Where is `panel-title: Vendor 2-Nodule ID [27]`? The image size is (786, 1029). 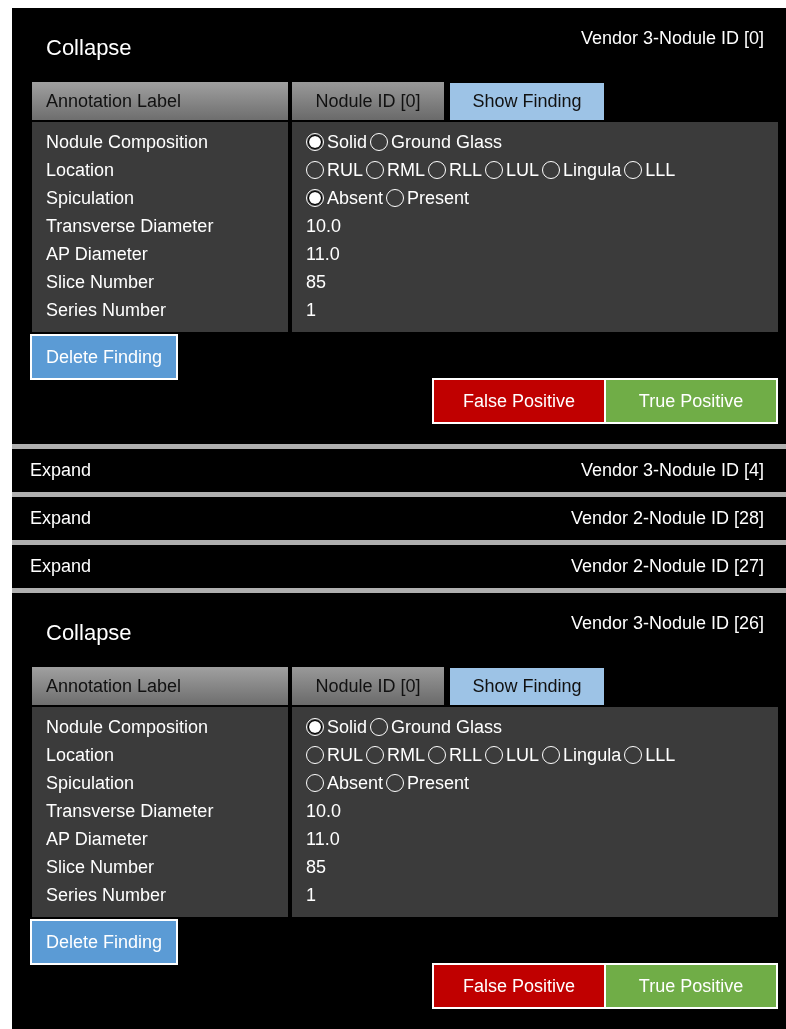 panel-title: Vendor 2-Nodule ID [27] is located at coordinates (667, 566).